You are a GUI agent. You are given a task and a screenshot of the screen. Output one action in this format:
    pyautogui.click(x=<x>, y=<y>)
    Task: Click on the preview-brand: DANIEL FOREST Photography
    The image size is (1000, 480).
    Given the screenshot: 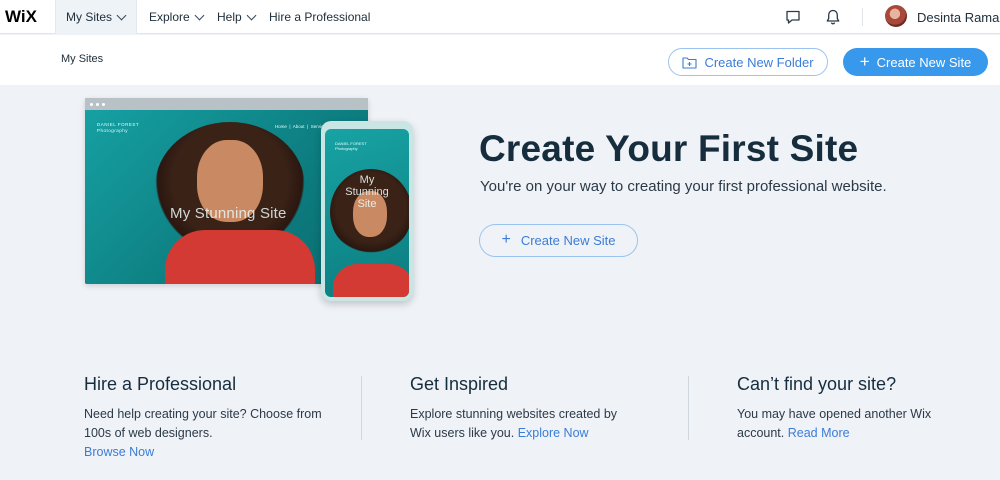 What is the action you would take?
    pyautogui.click(x=118, y=127)
    